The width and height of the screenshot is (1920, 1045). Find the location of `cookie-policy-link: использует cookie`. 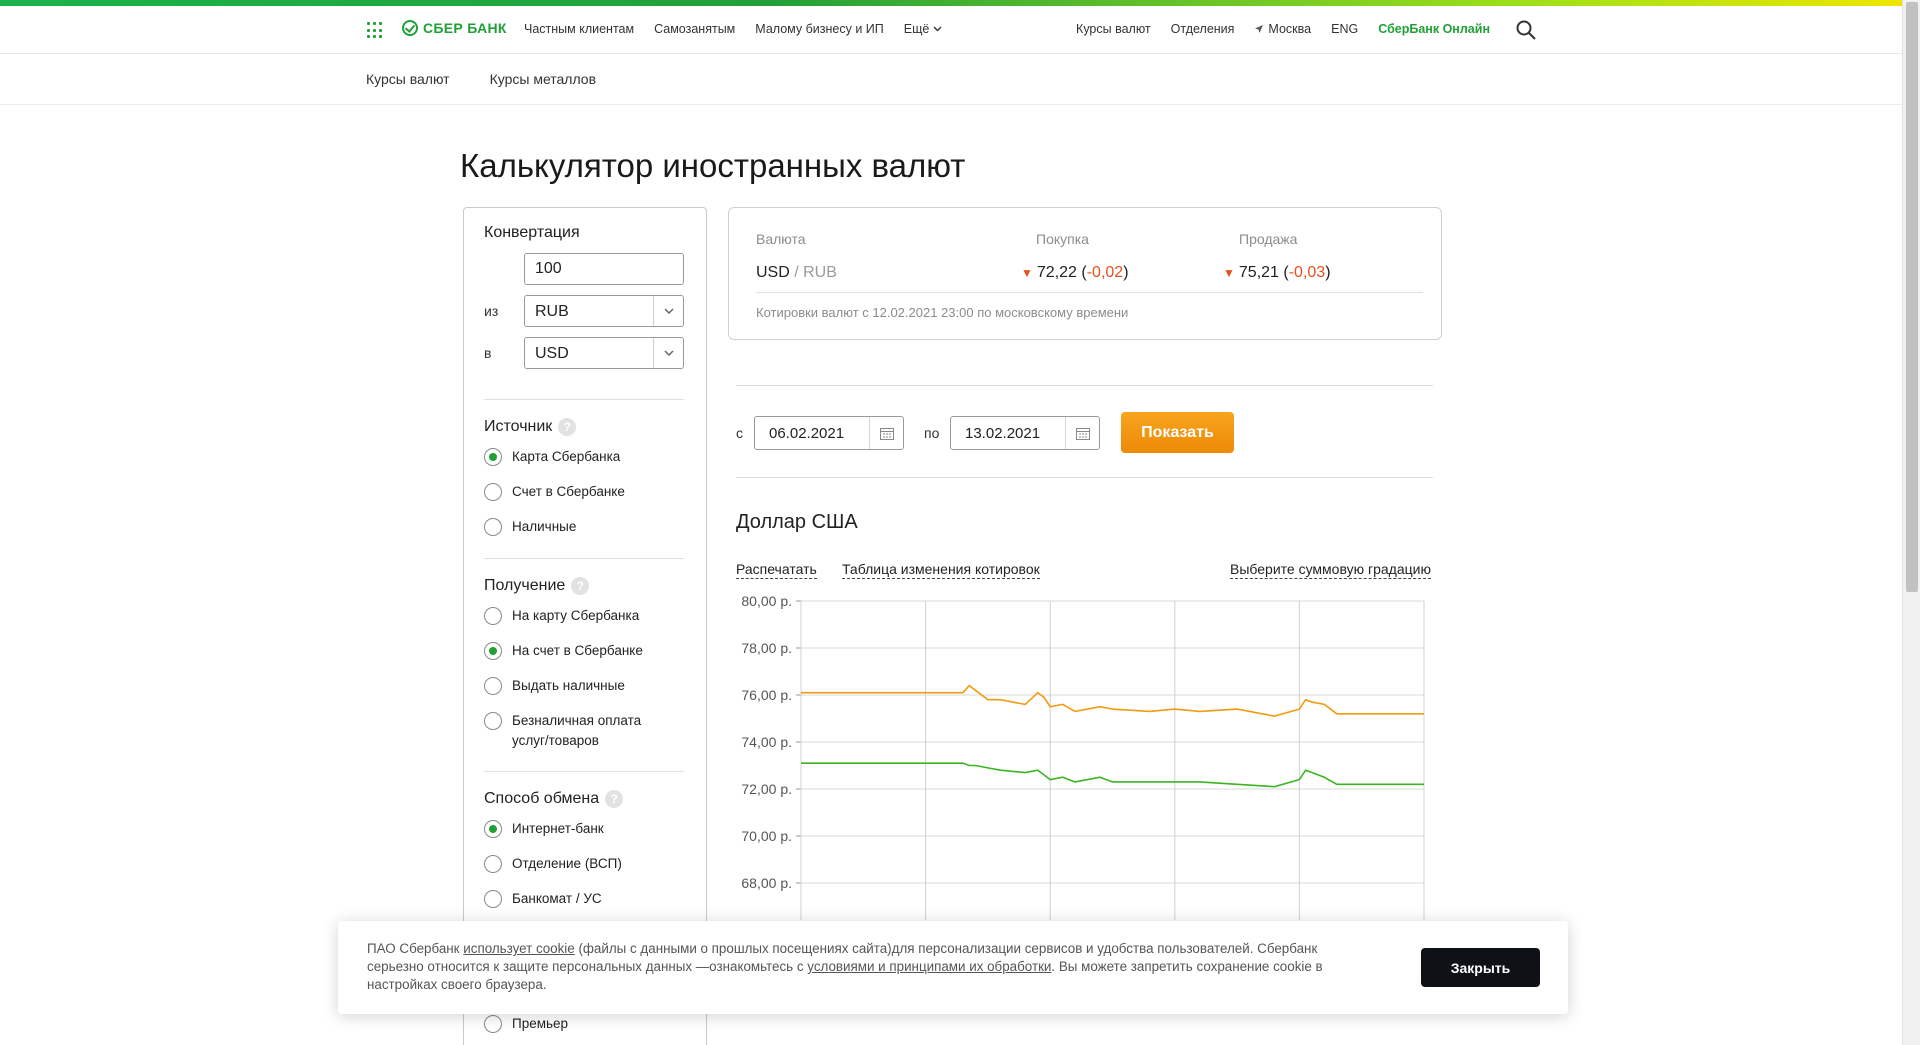

cookie-policy-link: использует cookie is located at coordinates (518, 948).